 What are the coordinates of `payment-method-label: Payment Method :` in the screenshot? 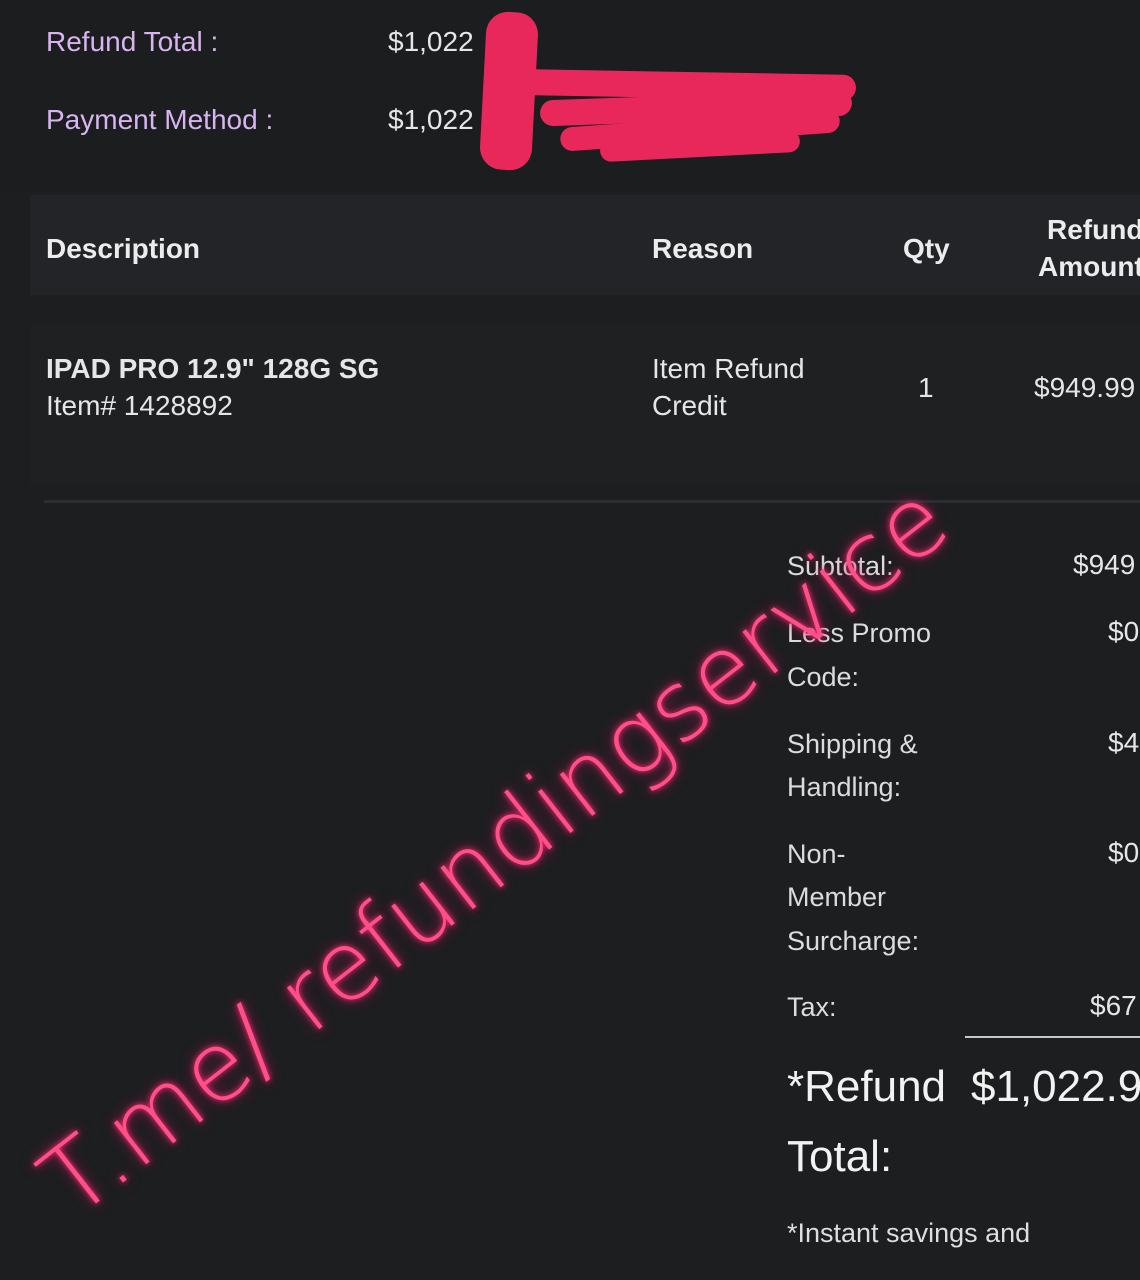 It's located at (160, 119).